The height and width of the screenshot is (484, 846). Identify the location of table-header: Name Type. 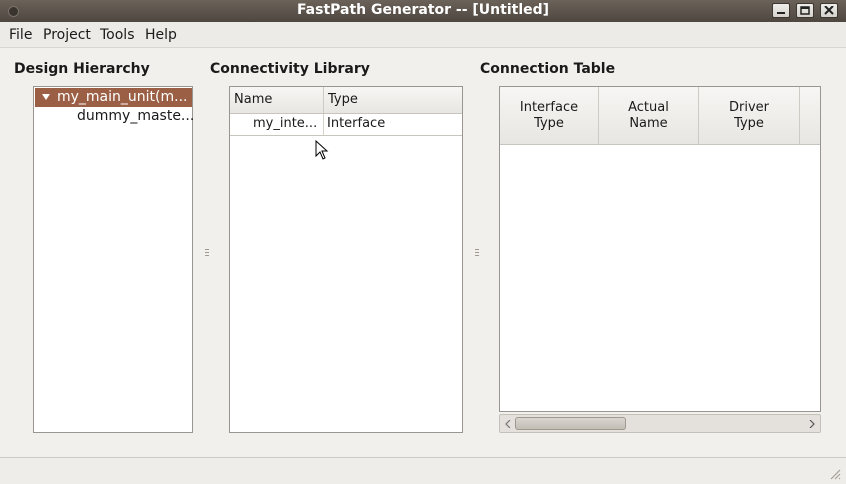
(346, 100).